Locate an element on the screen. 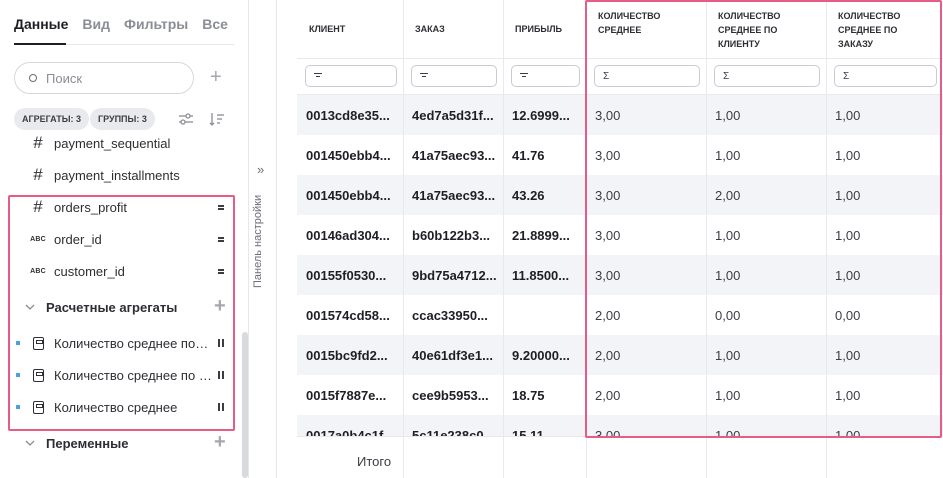  column-header-label: КОЛИЧЕСТВО СРЕДНЕЕ ПО ЗАКАЗУ is located at coordinates (869, 30).